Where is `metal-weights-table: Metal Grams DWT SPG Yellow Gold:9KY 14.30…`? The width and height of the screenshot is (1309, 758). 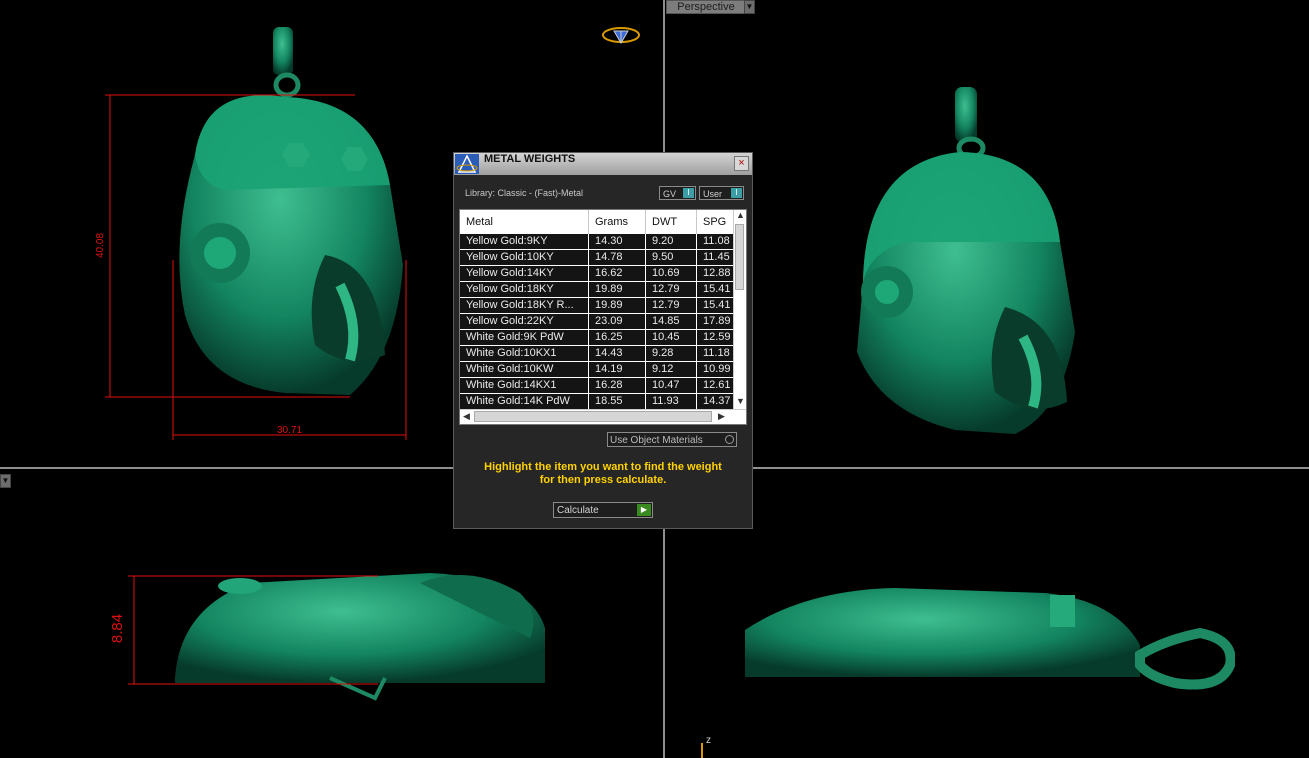 metal-weights-table: Metal Grams DWT SPG Yellow Gold:9KY 14.30… is located at coordinates (603, 317).